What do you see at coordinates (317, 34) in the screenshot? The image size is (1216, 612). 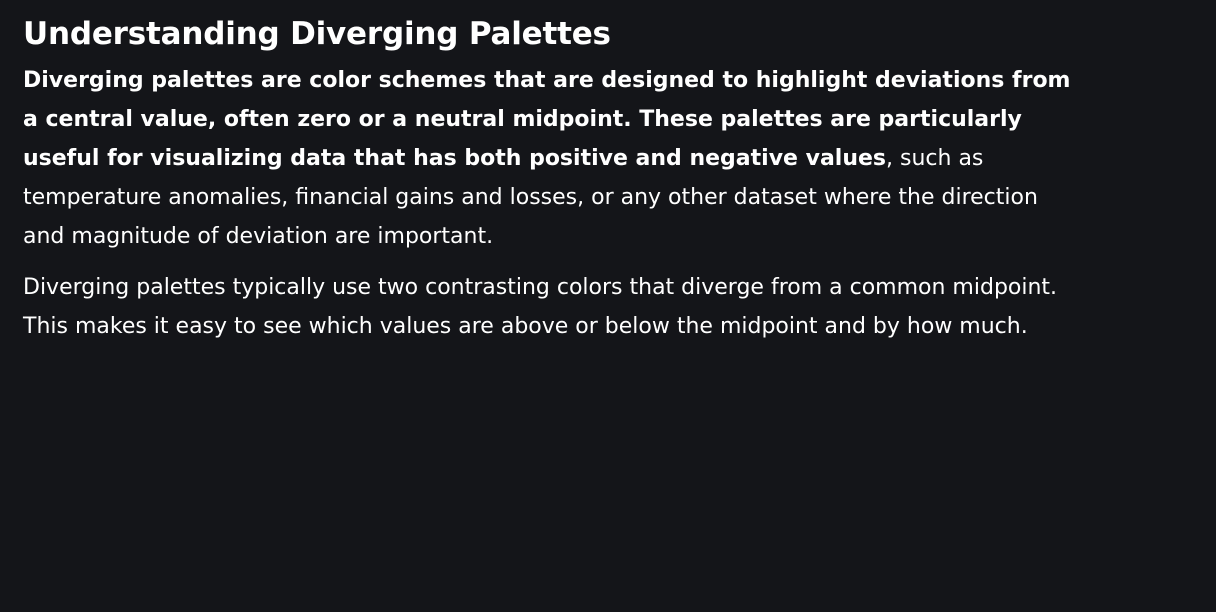 I see `page-title: Understanding Diverging Palettes` at bounding box center [317, 34].